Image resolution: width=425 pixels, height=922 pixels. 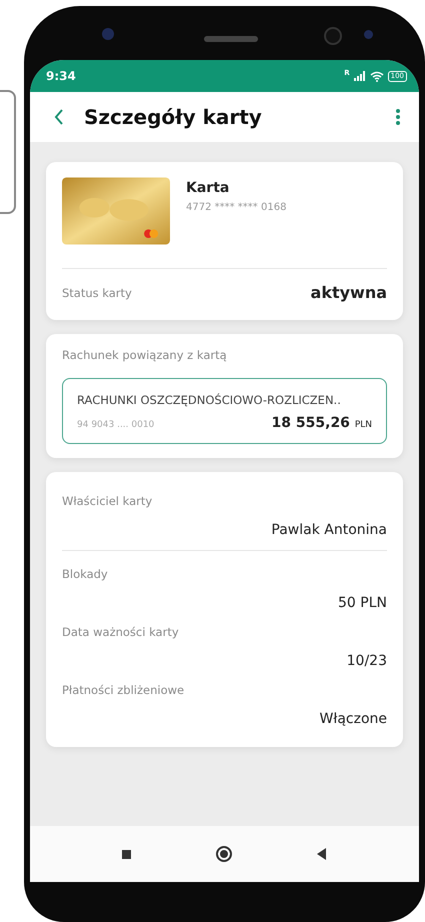 What do you see at coordinates (85, 574) in the screenshot?
I see `detail-label: Blokady` at bounding box center [85, 574].